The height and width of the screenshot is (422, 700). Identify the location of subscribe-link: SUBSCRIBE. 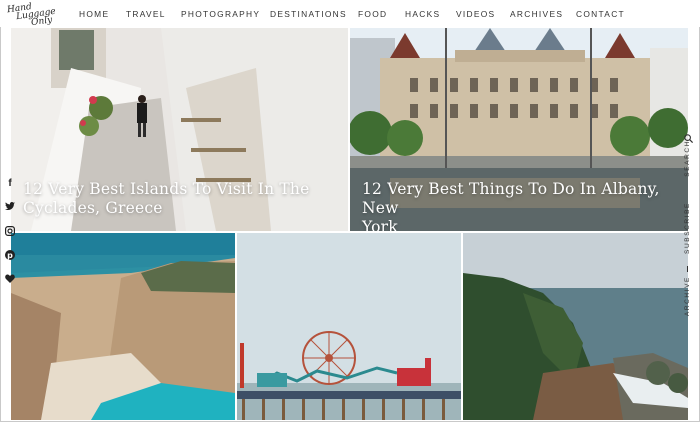
(687, 228).